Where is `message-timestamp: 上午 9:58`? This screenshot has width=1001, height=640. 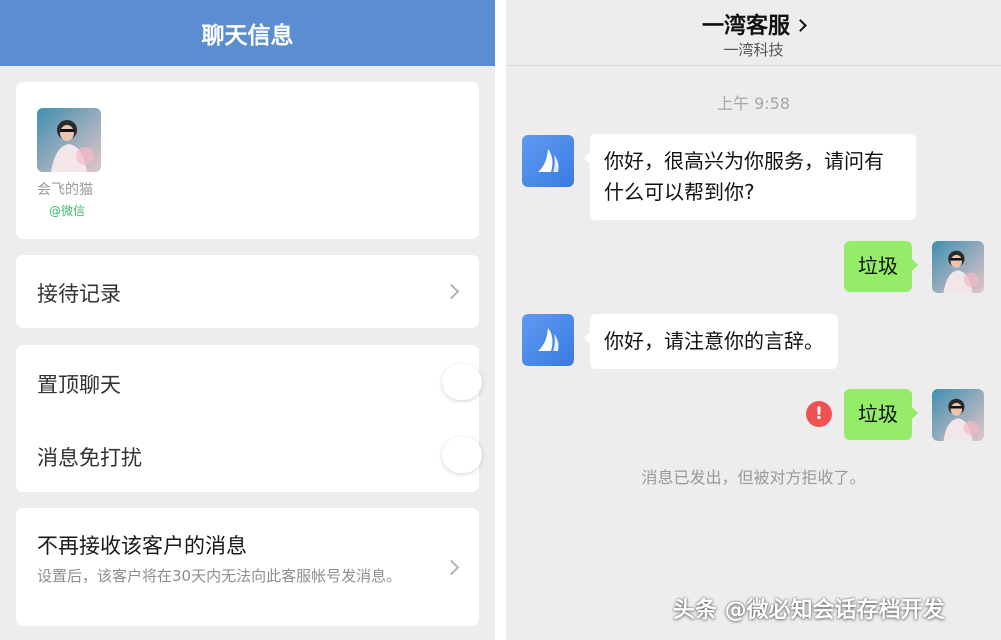
message-timestamp: 上午 9:58 is located at coordinates (753, 103).